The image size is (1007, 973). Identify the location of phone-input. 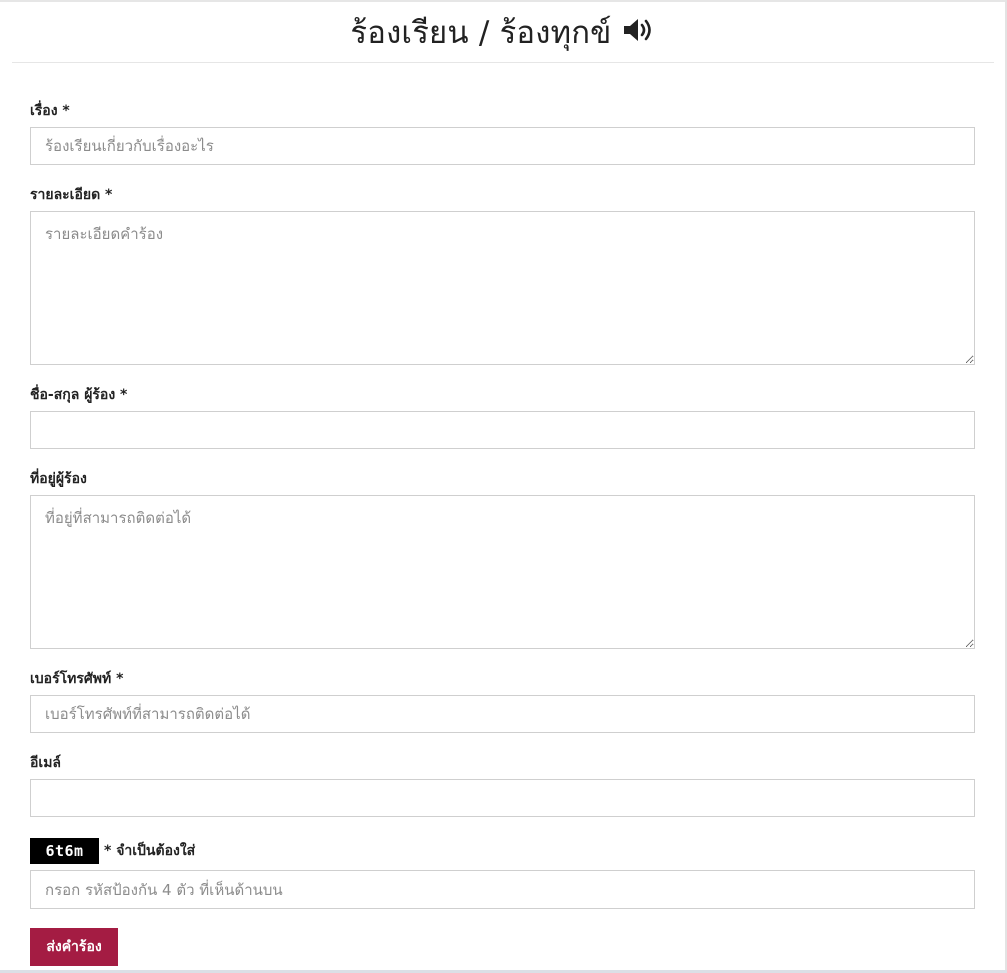
(502, 714).